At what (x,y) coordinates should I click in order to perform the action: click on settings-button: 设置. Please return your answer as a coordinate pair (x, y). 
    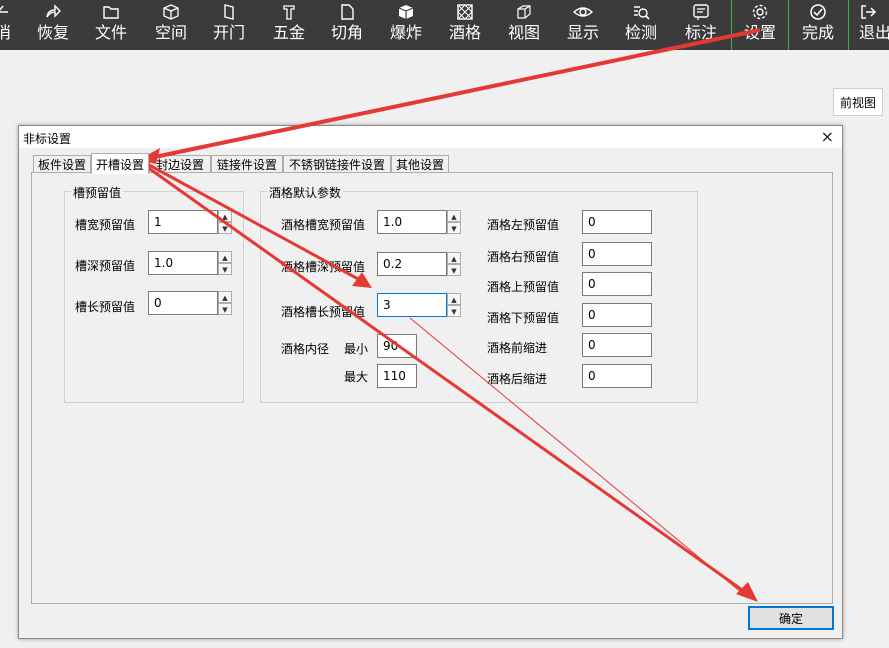
    Looking at the image, I should click on (760, 25).